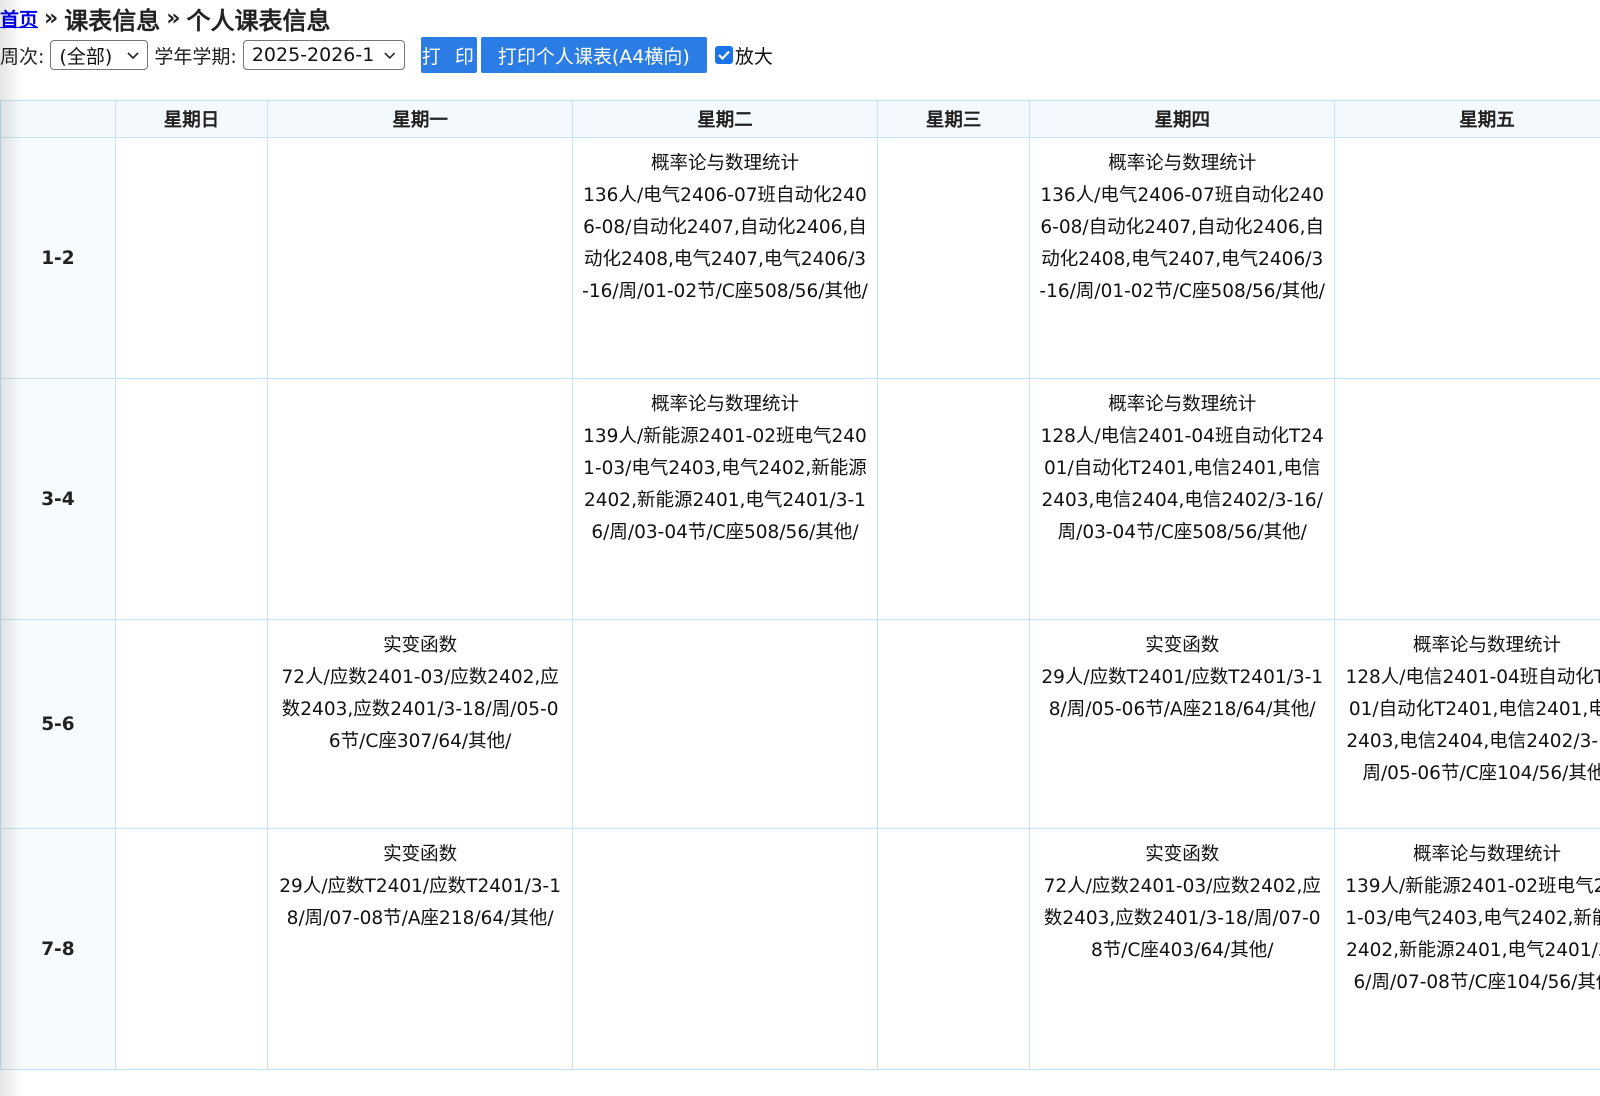  What do you see at coordinates (58, 724) in the screenshot?
I see `period-label: 5-6` at bounding box center [58, 724].